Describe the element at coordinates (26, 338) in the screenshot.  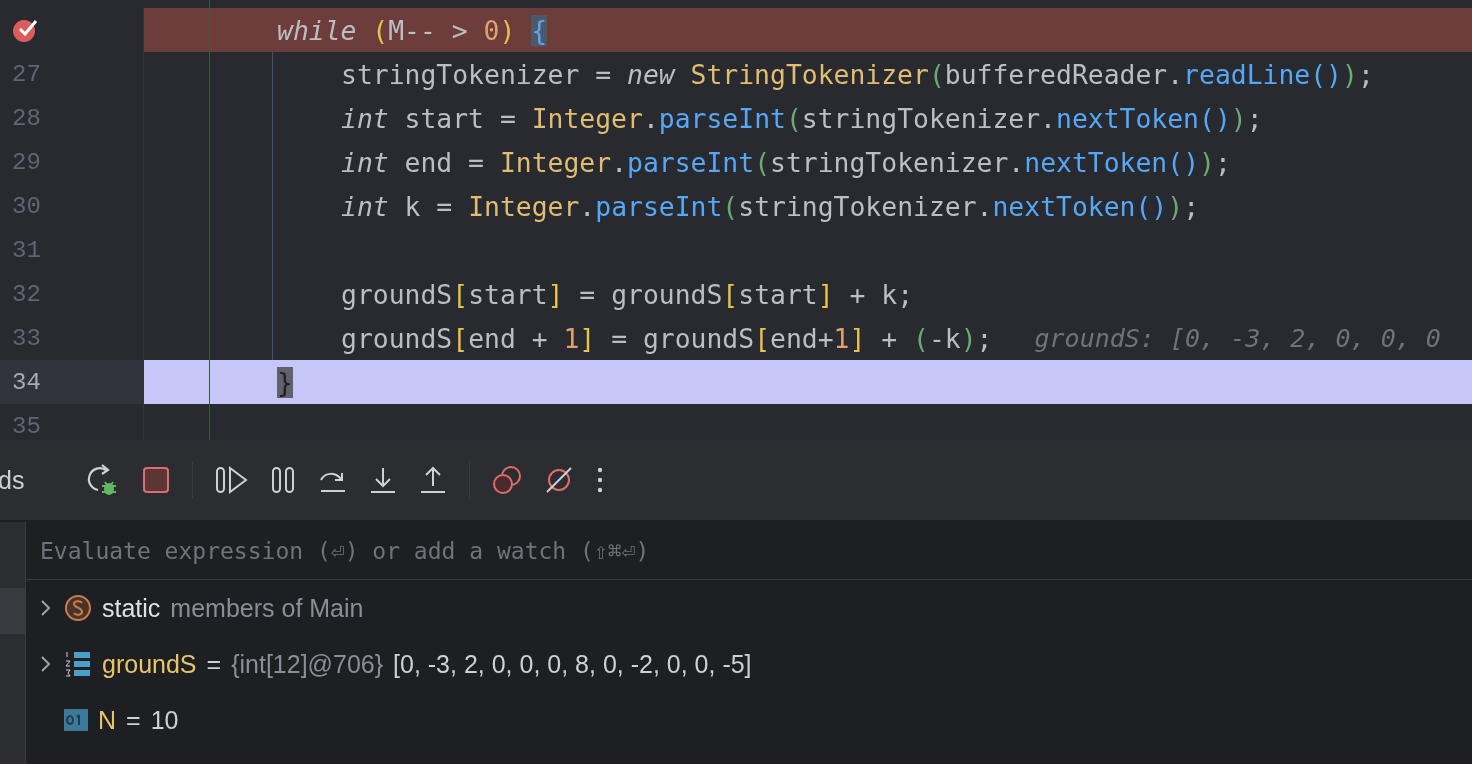
I see `line-number: 33` at that location.